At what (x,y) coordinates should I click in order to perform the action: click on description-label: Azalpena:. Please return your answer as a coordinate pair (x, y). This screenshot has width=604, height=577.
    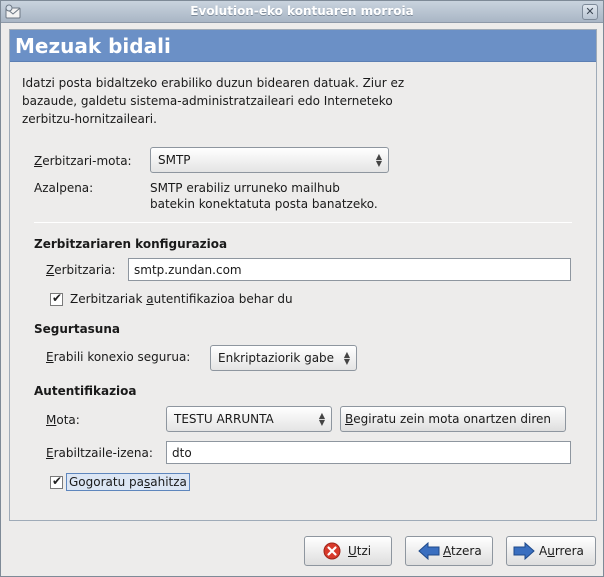
    Looking at the image, I should click on (64, 188).